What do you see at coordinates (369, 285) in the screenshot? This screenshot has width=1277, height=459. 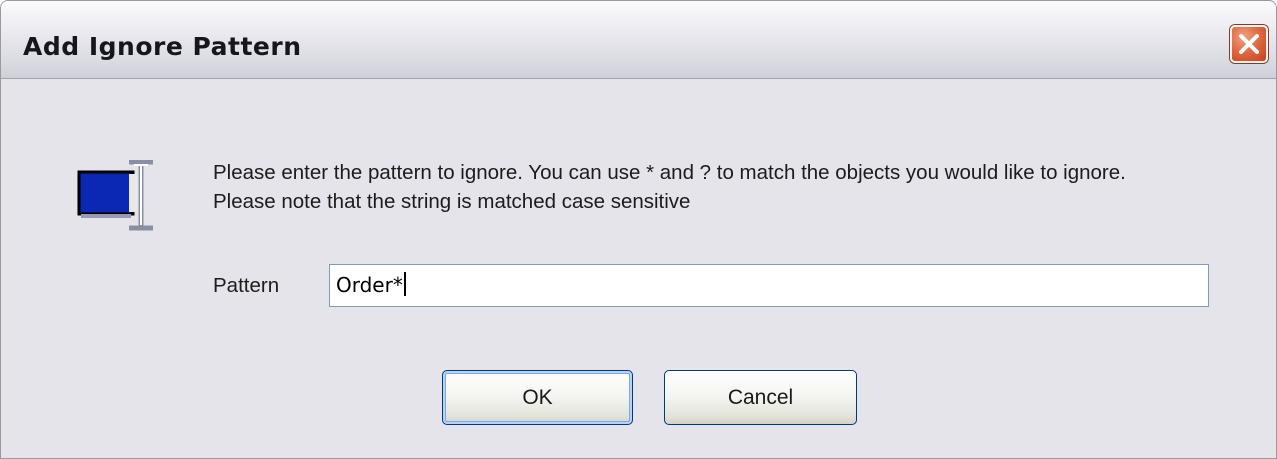 I see `pattern-value: Order*` at bounding box center [369, 285].